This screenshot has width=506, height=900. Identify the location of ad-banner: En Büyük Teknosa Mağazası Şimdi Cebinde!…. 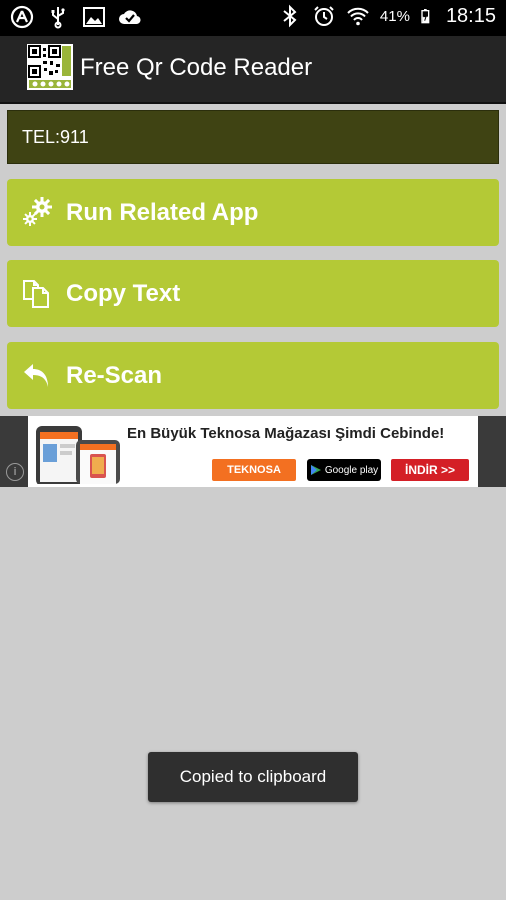
(253, 451).